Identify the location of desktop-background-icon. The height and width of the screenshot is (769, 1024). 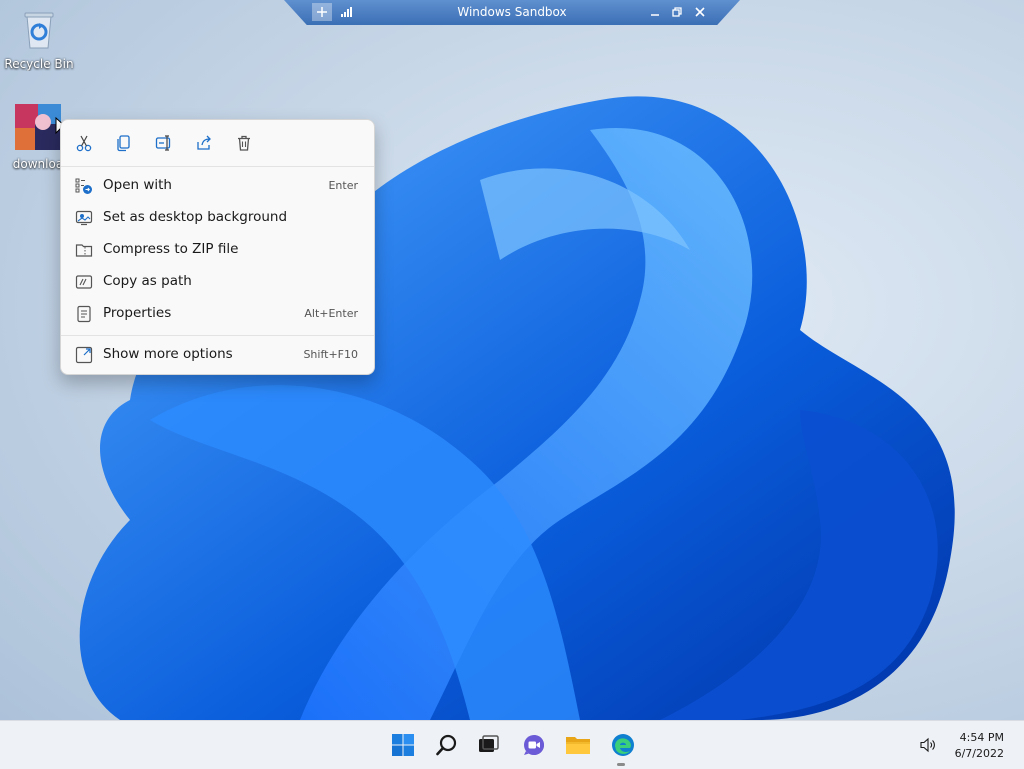
(84, 218).